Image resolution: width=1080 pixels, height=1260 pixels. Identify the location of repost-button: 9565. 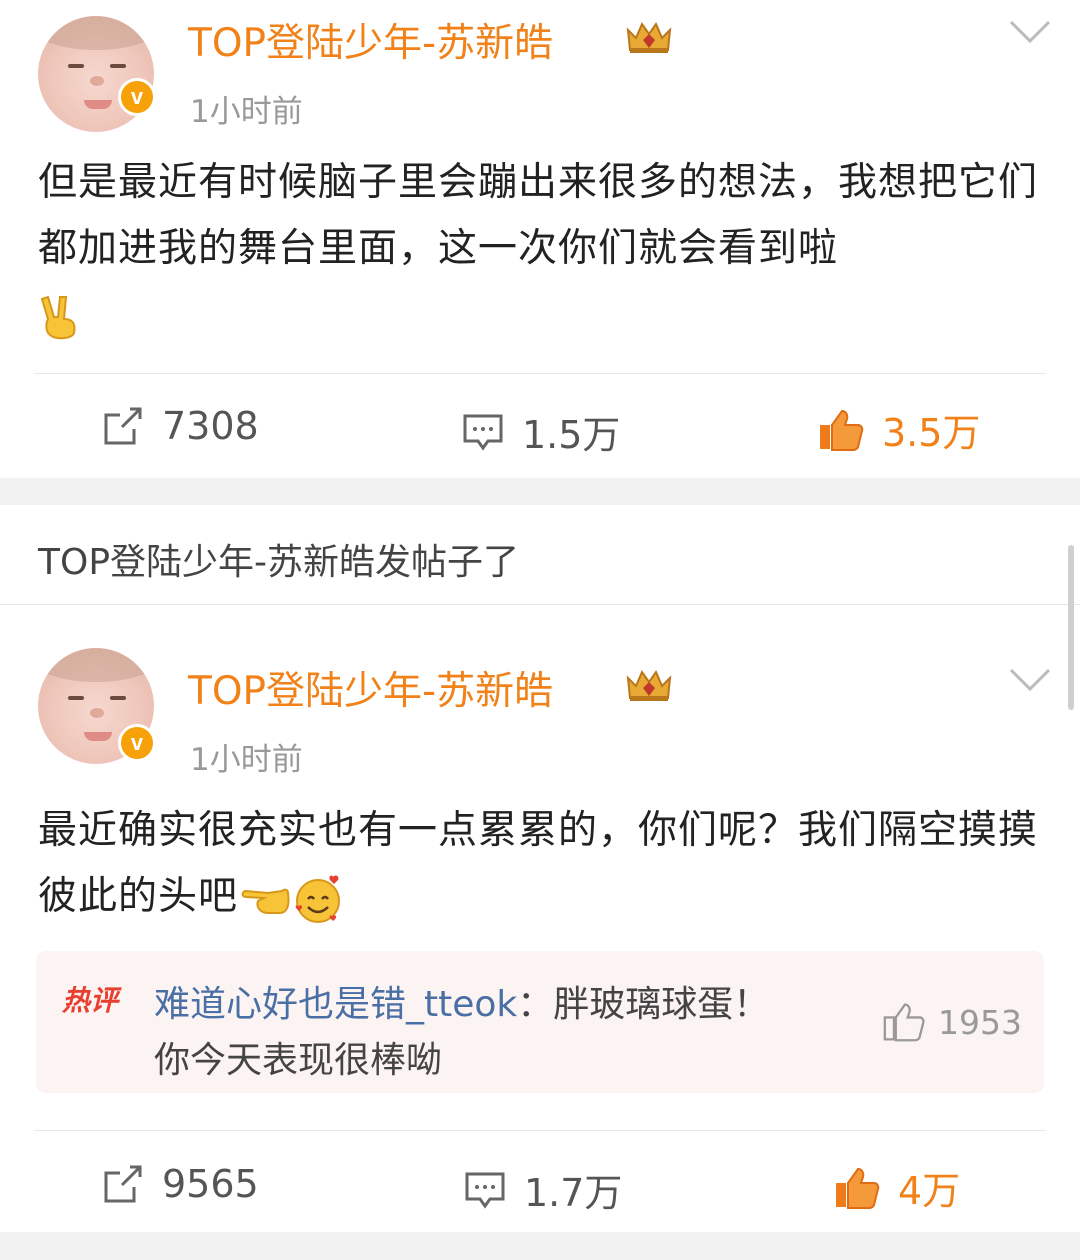
(180, 1184).